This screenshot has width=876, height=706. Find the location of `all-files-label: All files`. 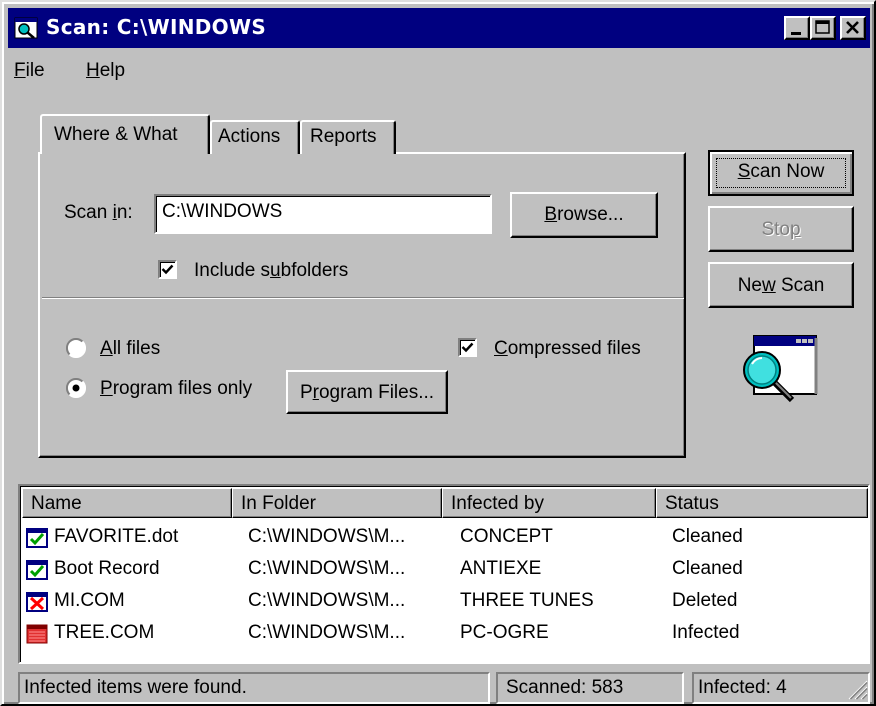

all-files-label: All files is located at coordinates (130, 349).